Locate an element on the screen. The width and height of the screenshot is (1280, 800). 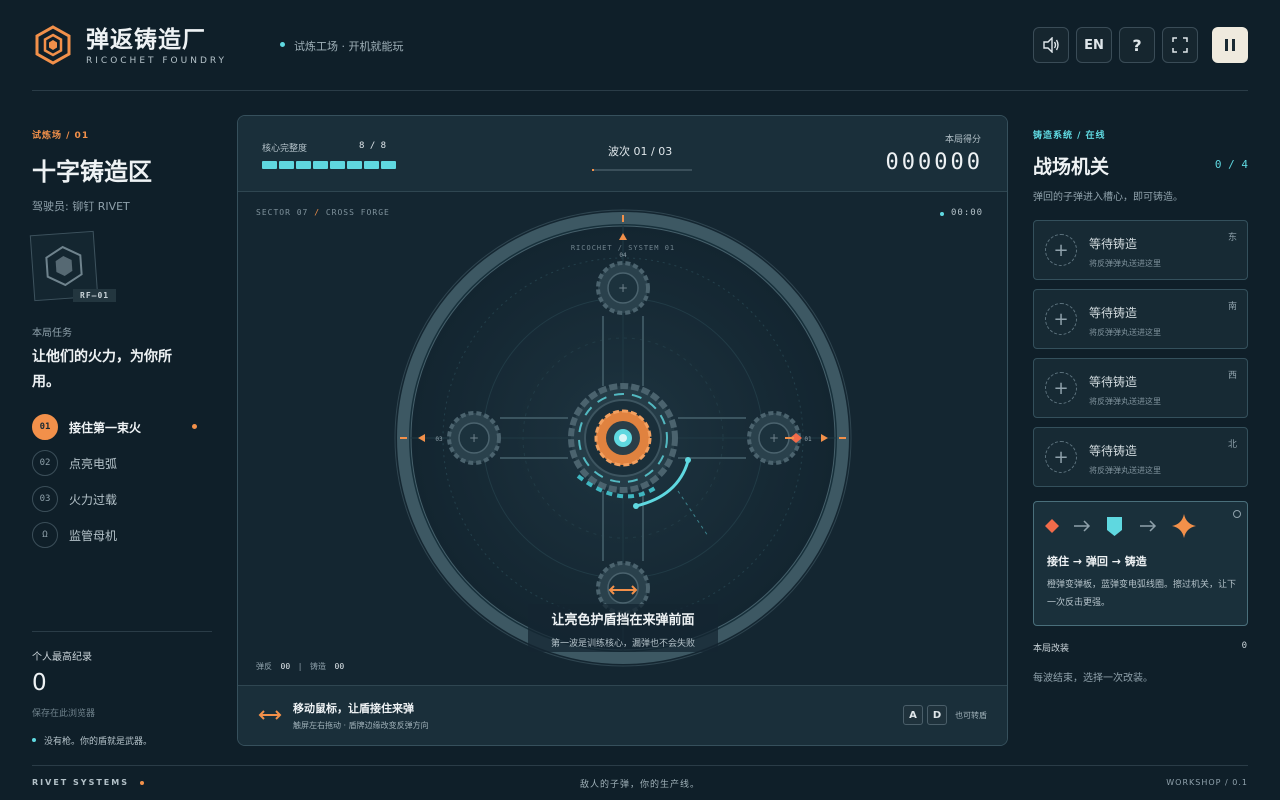
footer-version: WORKSHOP / 0.1 is located at coordinates (1207, 782).